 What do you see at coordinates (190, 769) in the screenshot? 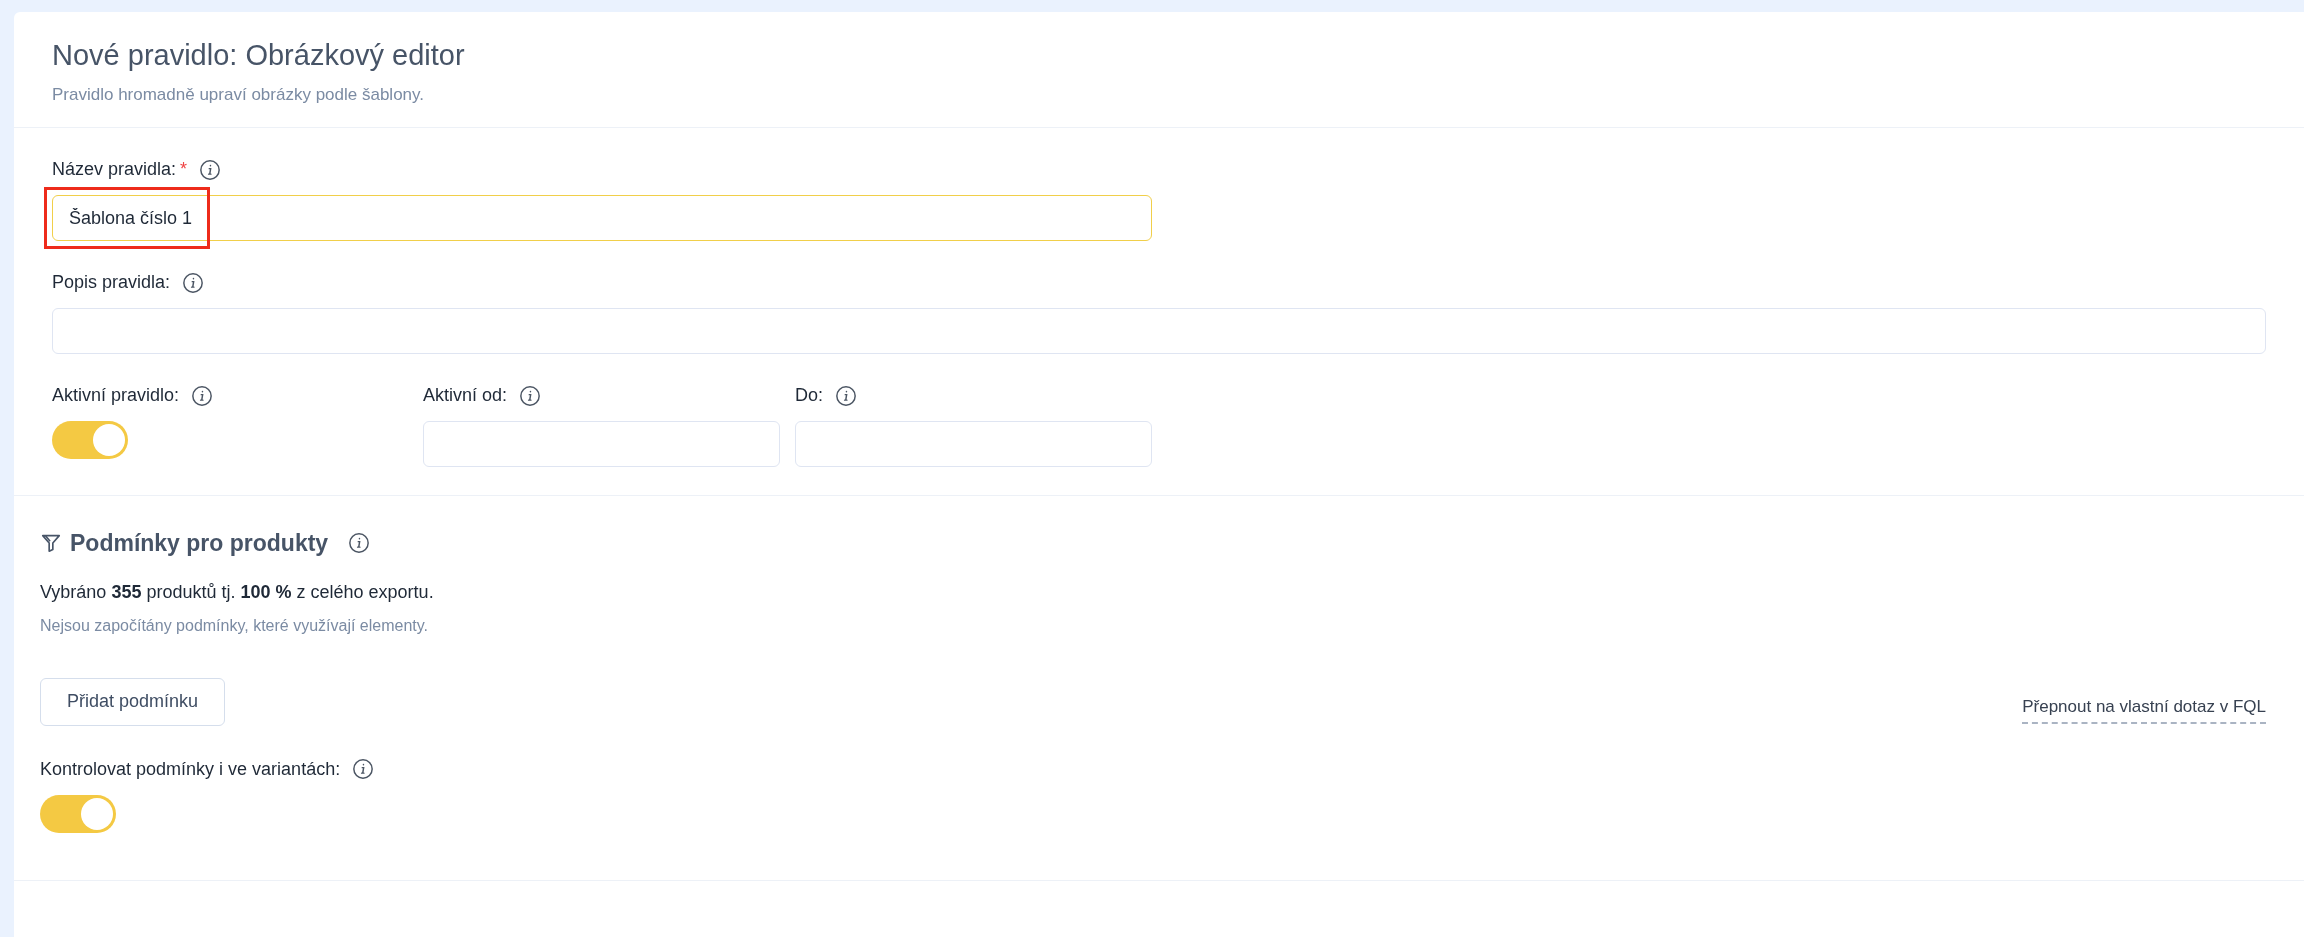
I see `field-label: Kontrolovat podmínky i ve variantách:` at bounding box center [190, 769].